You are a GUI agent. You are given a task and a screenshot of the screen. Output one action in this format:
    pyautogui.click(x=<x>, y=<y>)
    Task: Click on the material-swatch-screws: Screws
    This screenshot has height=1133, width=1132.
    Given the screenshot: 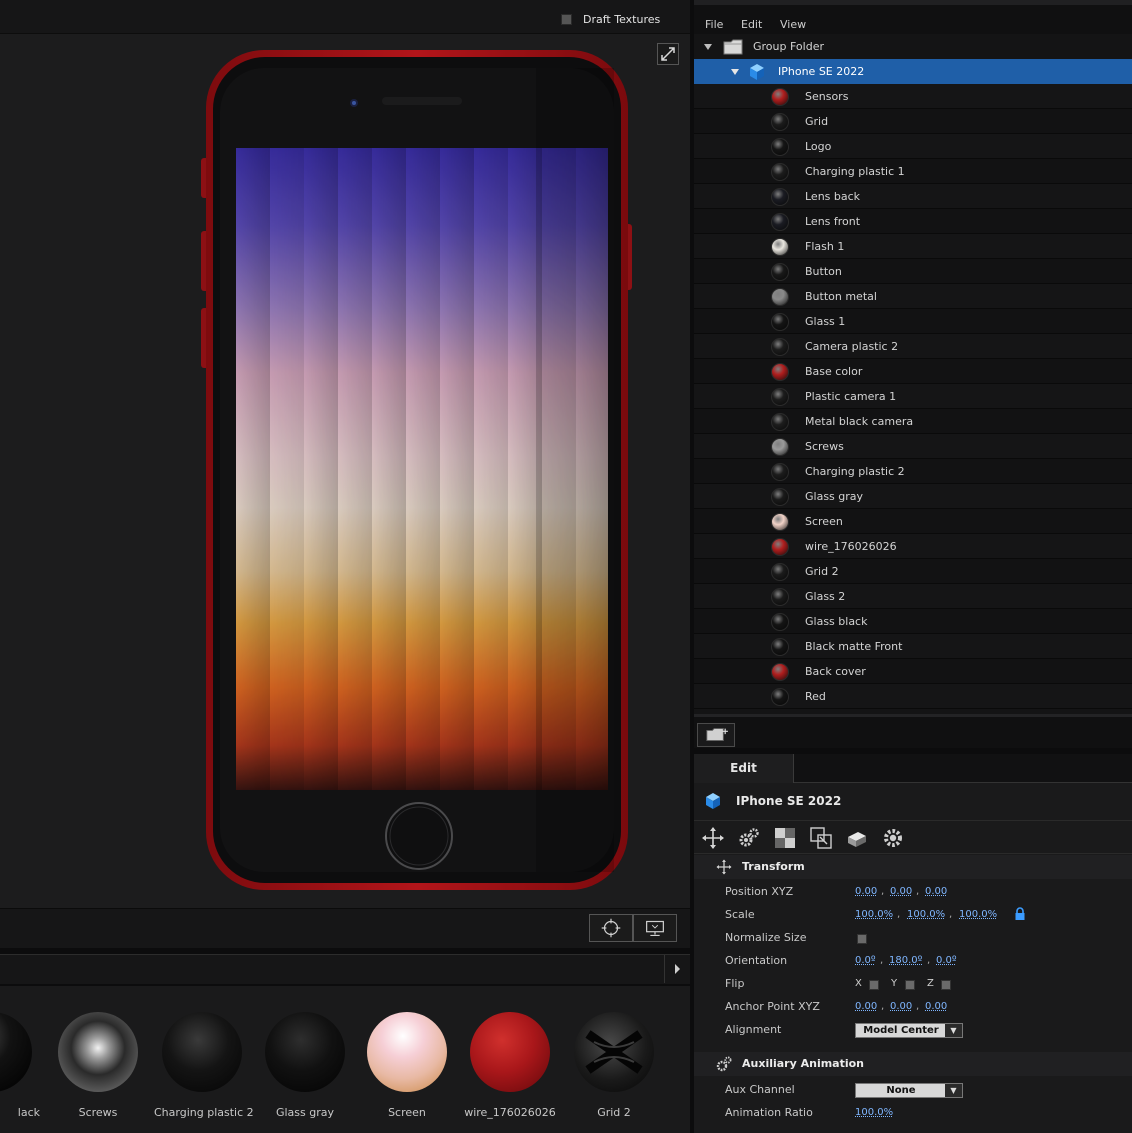 What is the action you would take?
    pyautogui.click(x=98, y=1065)
    